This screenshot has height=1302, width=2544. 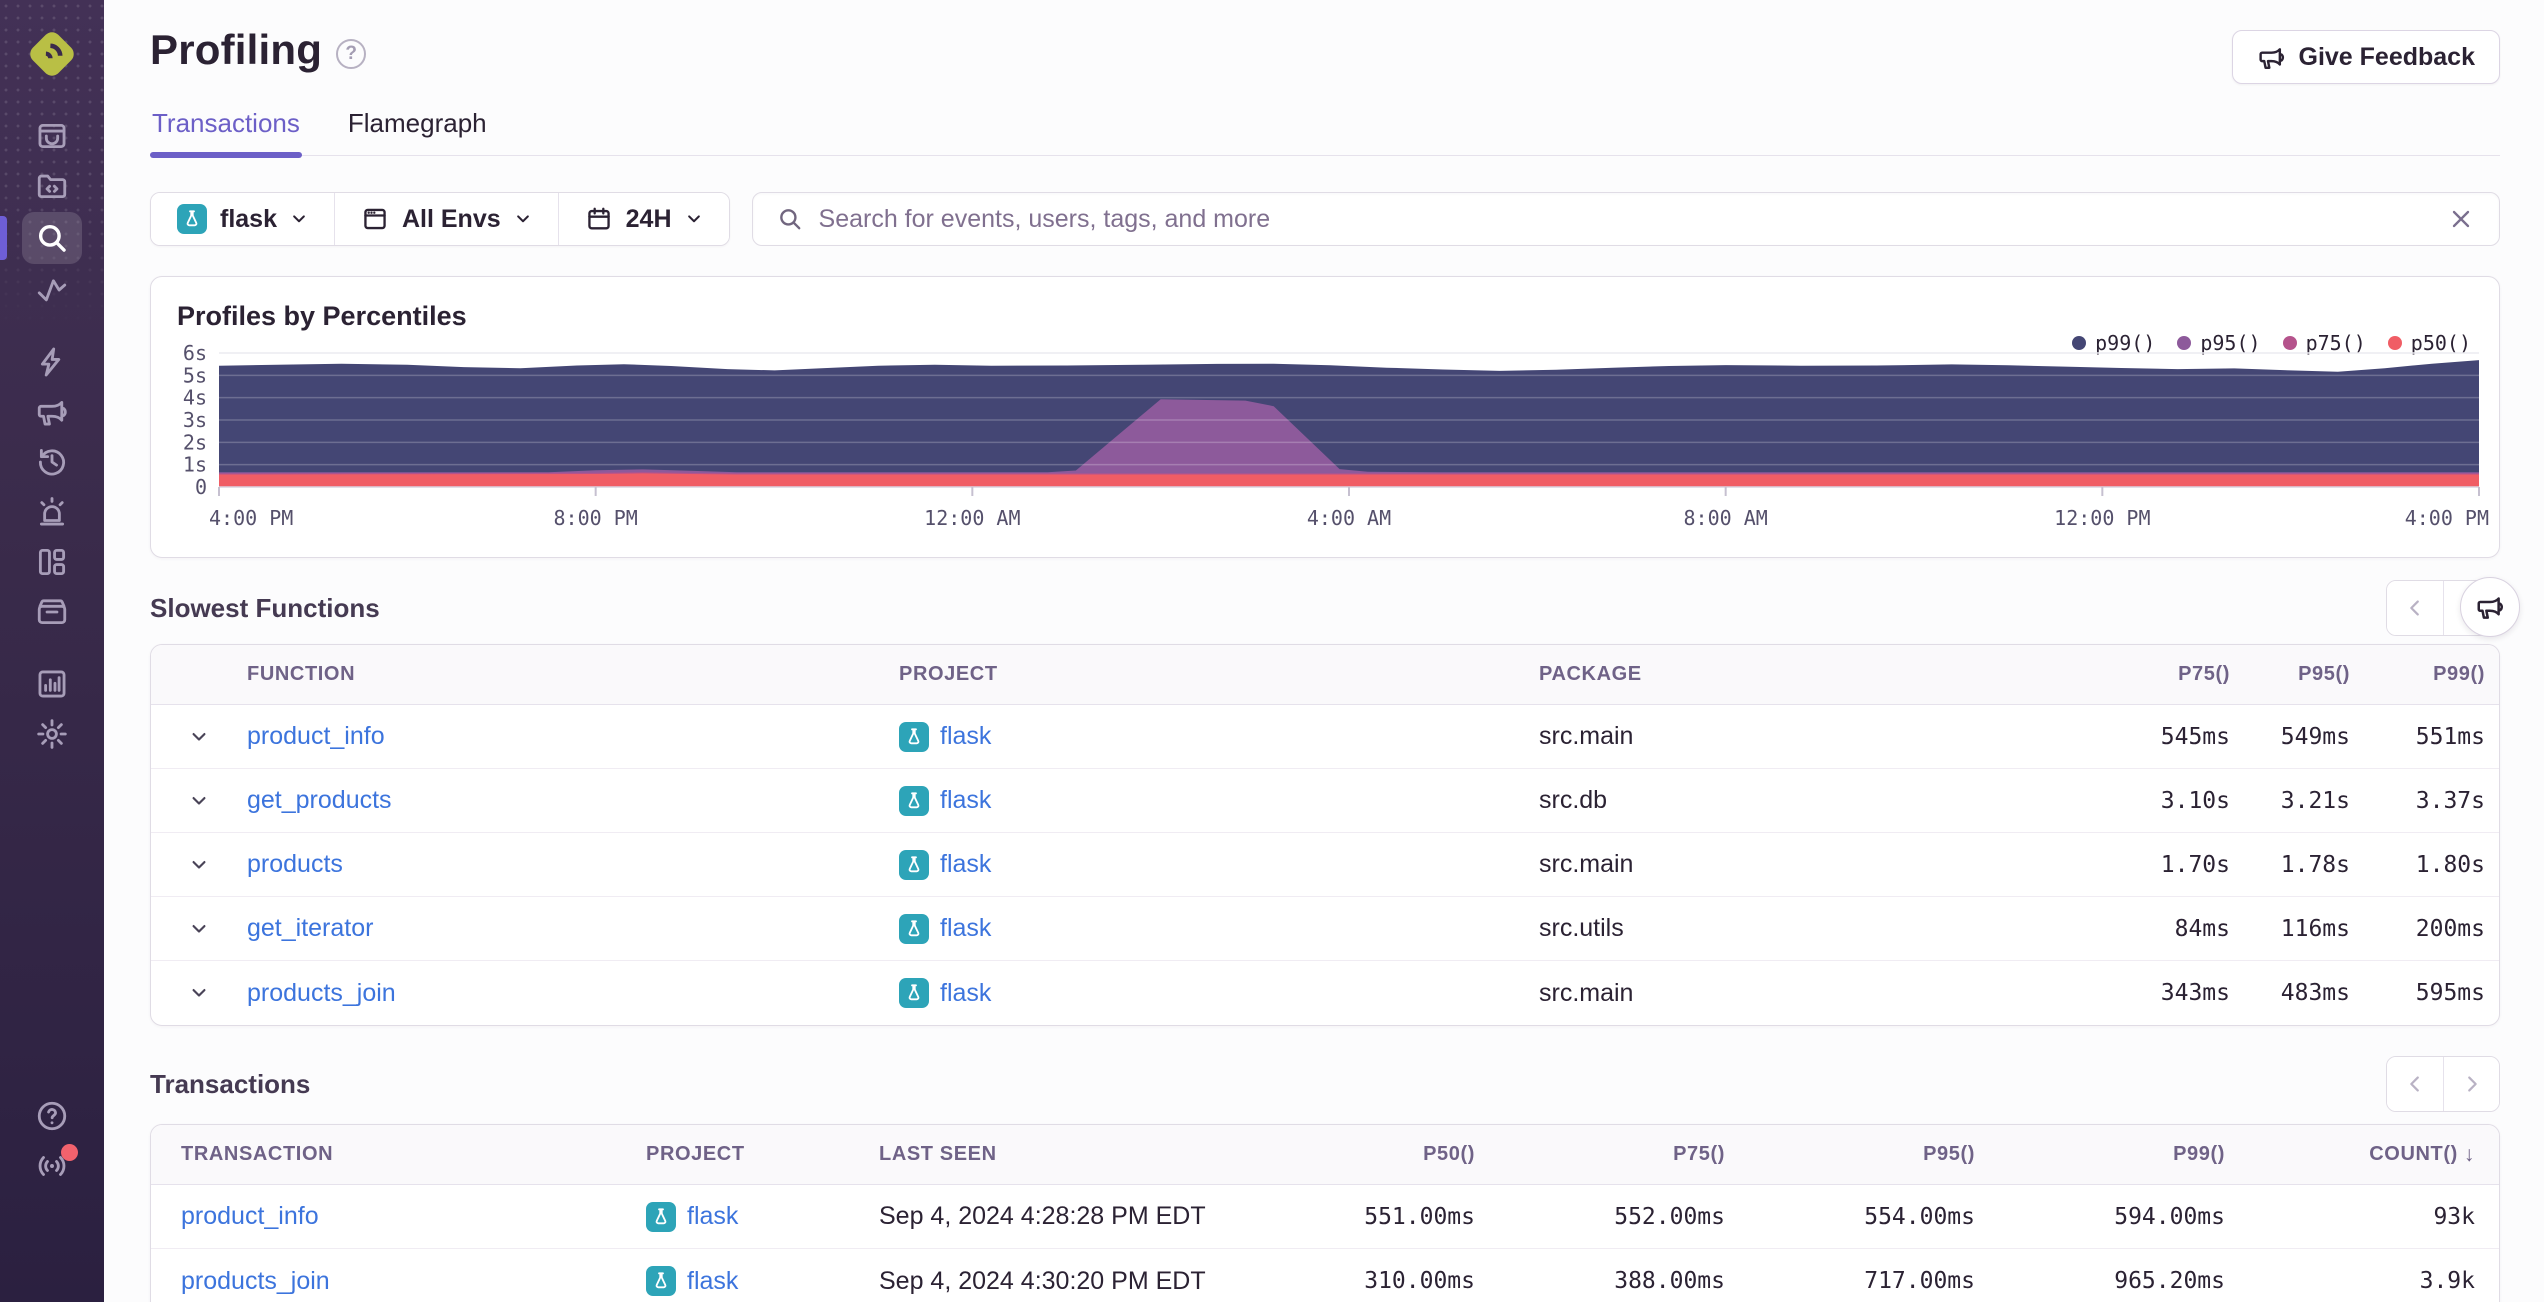 I want to click on sidebar-item-settings, so click(x=52, y=734).